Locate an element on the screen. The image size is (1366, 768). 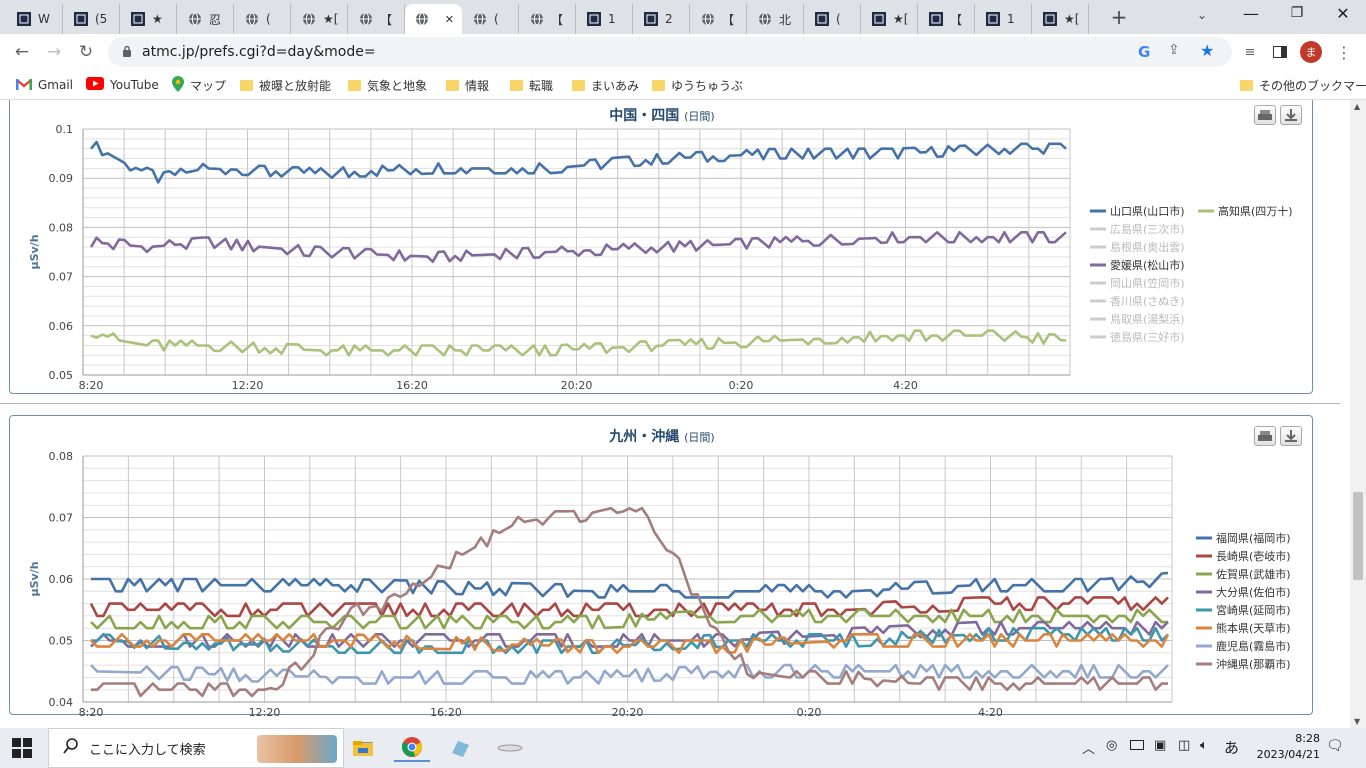
x-tick-label: 12:20 is located at coordinates (248, 385).